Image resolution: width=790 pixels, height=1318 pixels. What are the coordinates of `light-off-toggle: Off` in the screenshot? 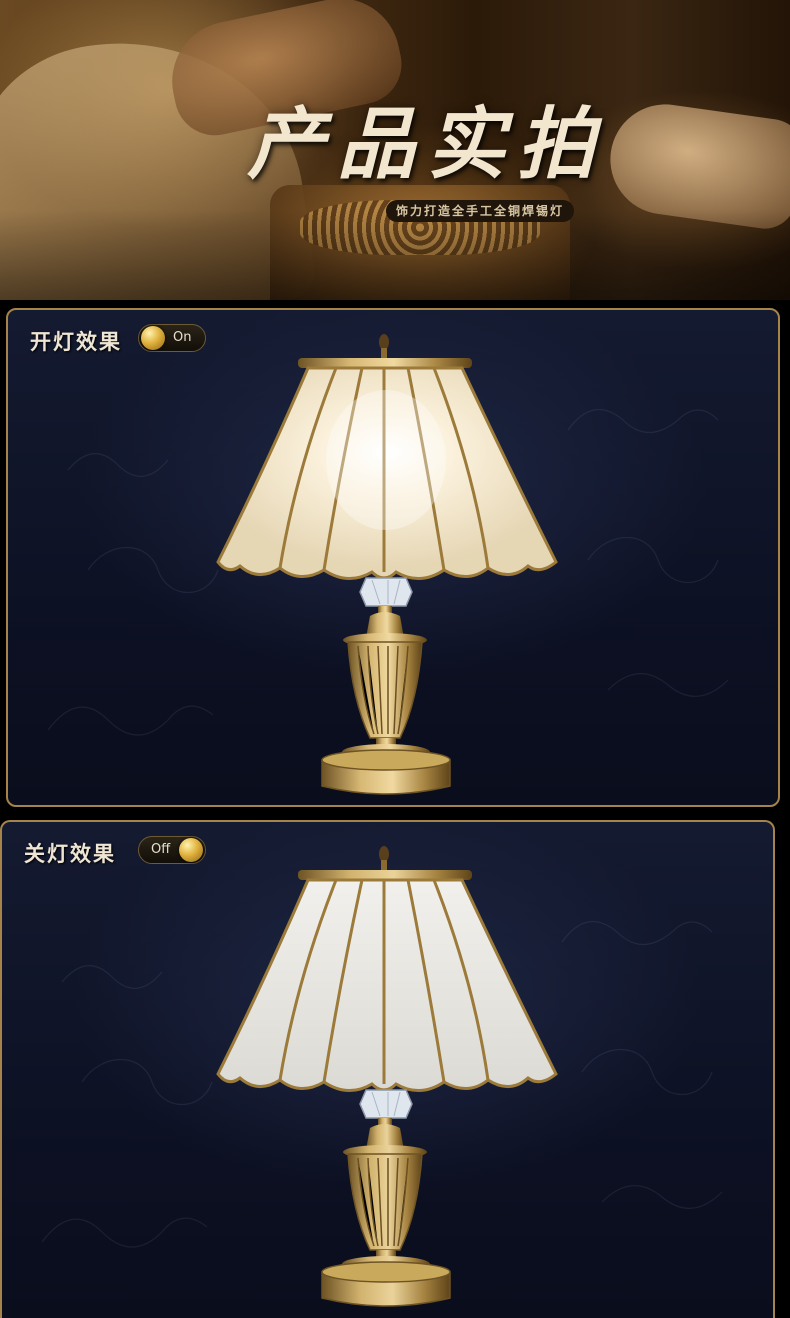 It's located at (172, 850).